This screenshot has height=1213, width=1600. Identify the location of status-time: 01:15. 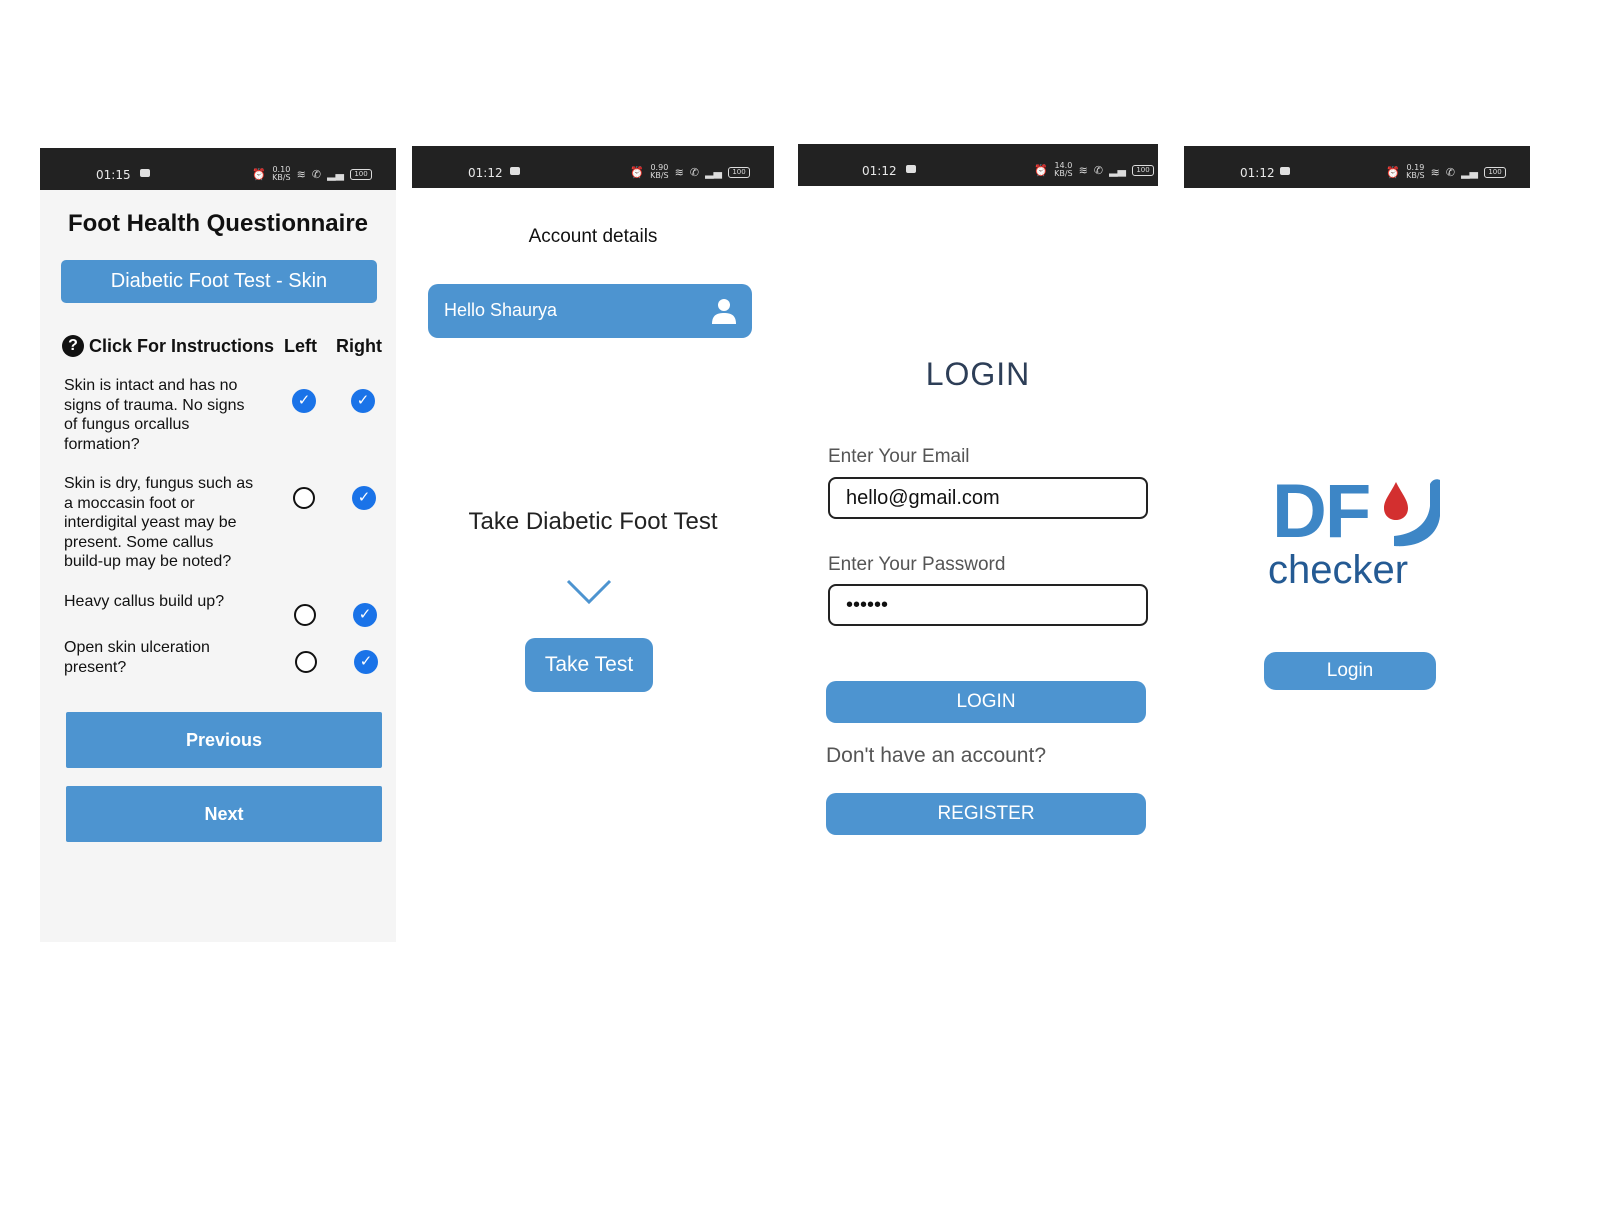
(113, 175).